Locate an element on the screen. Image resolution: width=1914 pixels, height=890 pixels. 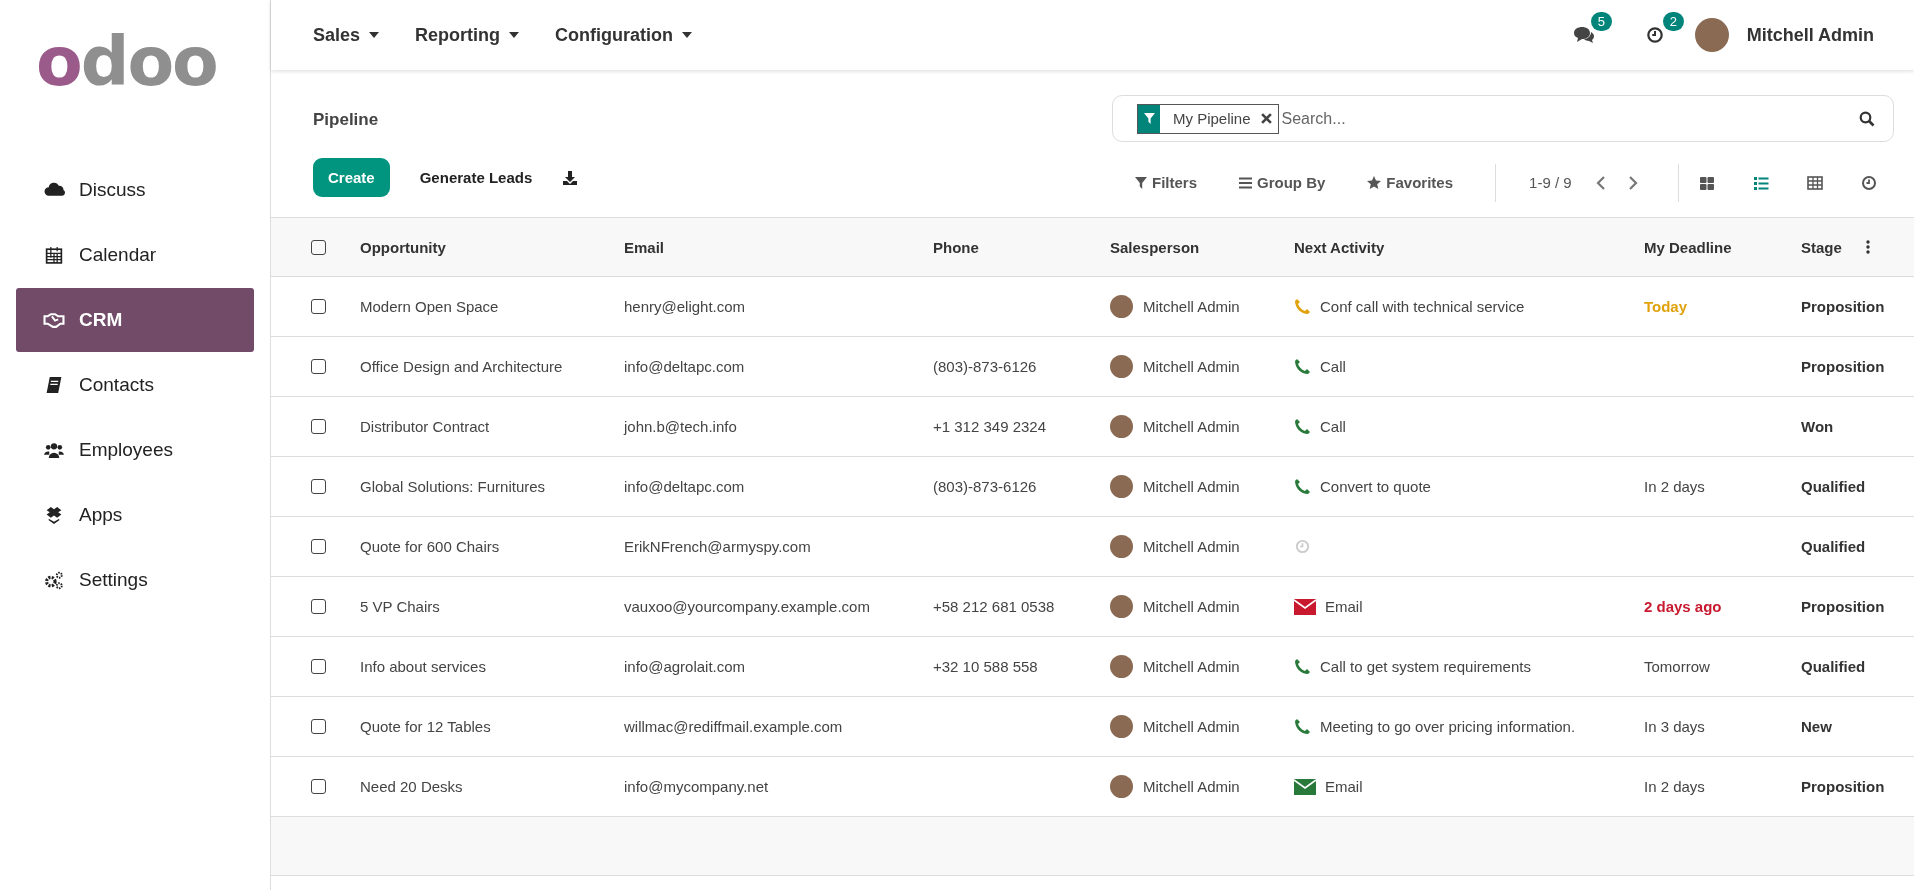
email-cell: info@deltapc.com is located at coordinates (684, 486).